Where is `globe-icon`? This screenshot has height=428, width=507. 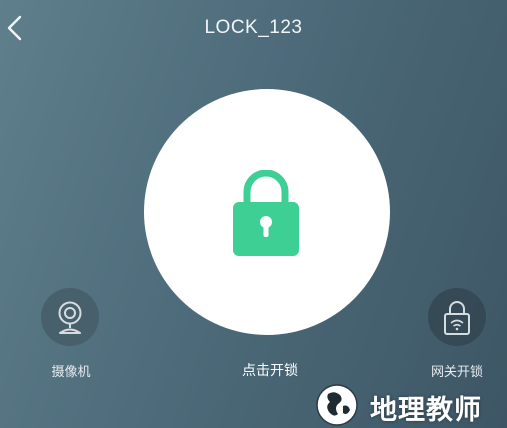 globe-icon is located at coordinates (337, 405).